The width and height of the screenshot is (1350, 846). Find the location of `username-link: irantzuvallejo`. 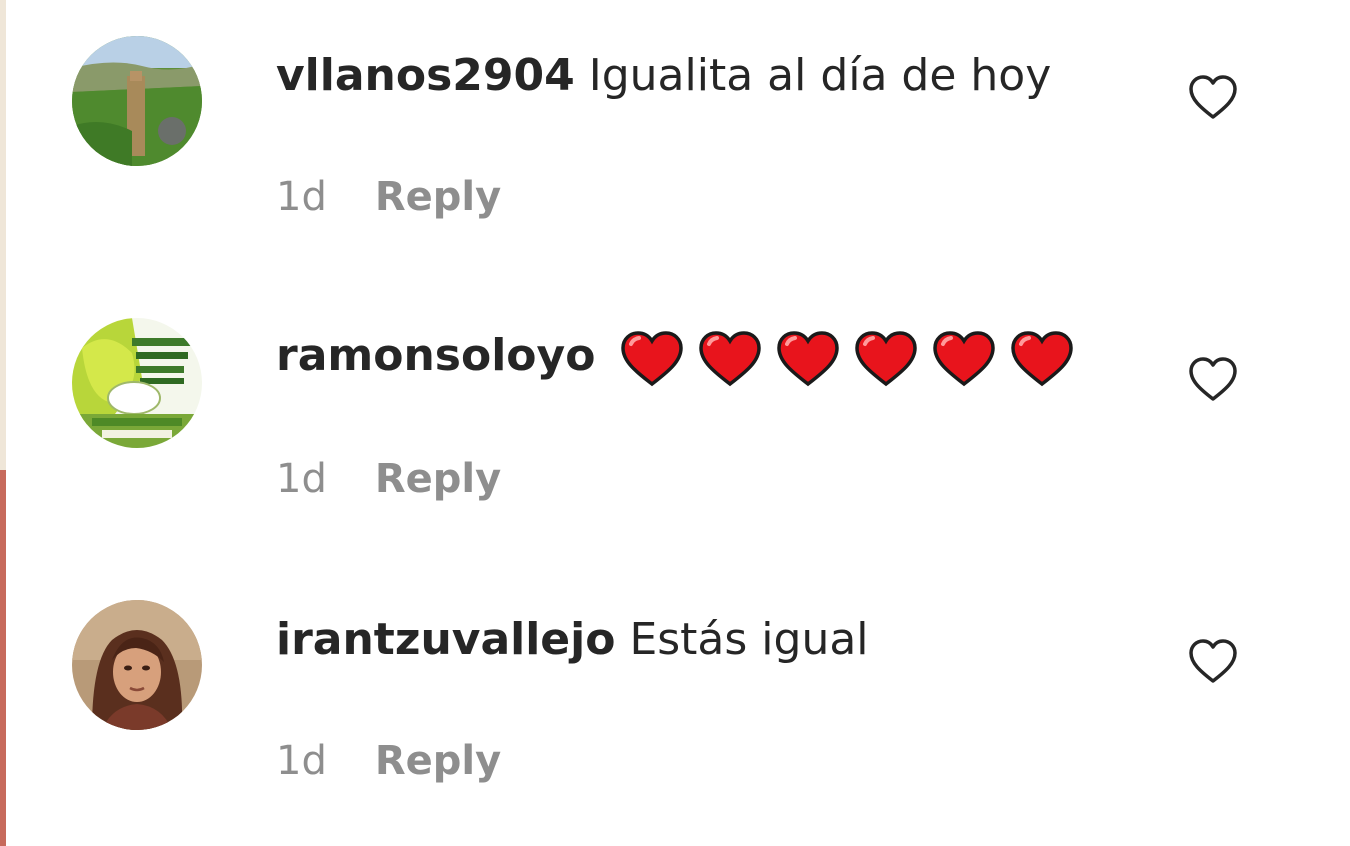

username-link: irantzuvallejo is located at coordinates (445, 639).